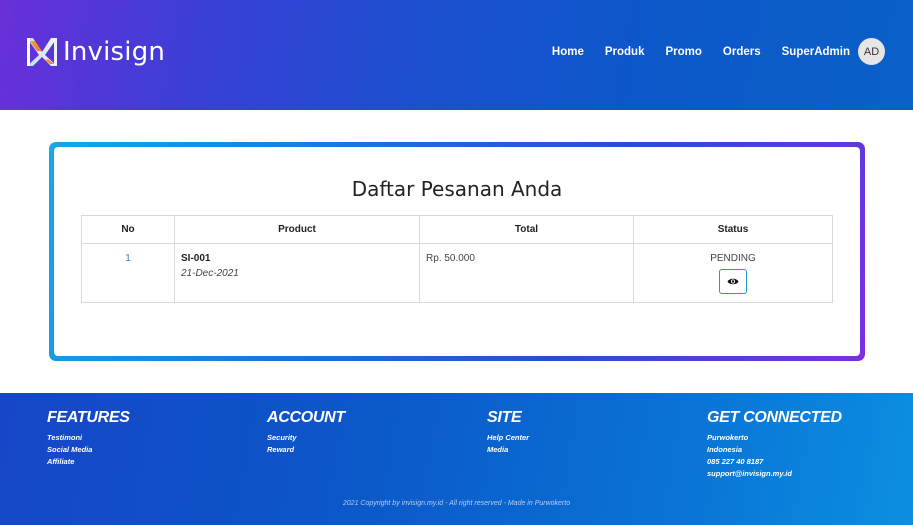 The height and width of the screenshot is (525, 913). Describe the element at coordinates (297, 273) in the screenshot. I see `order-product-cell: SI-001 21-Dec-2021` at that location.